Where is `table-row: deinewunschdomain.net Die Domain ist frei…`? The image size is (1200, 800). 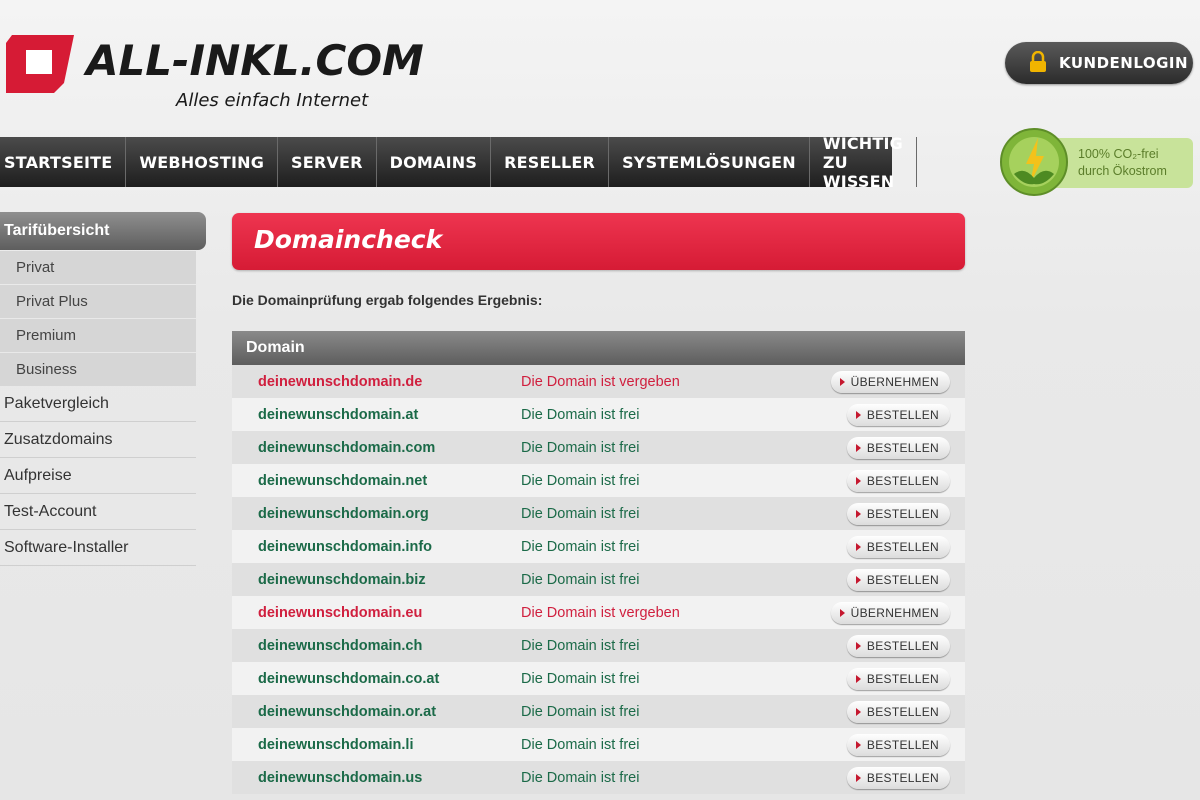
table-row: deinewunschdomain.net Die Domain ist frei… is located at coordinates (598, 480).